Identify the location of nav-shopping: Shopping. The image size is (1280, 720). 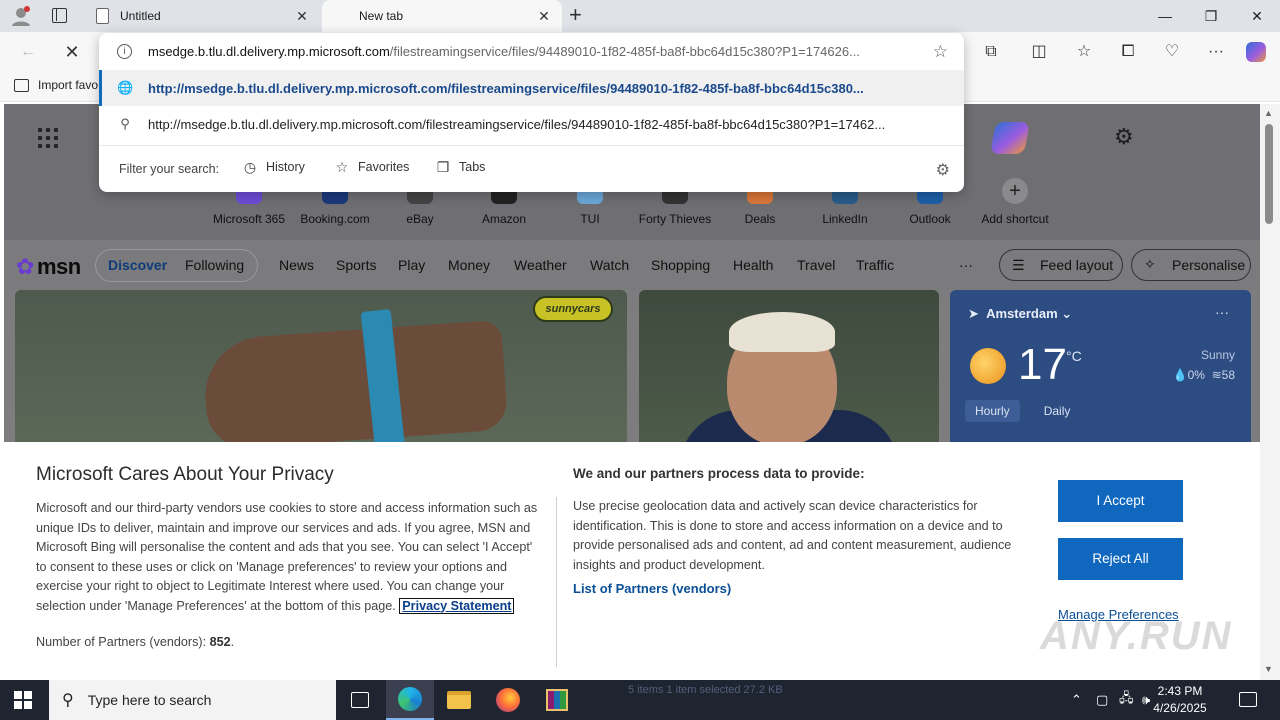
(680, 265).